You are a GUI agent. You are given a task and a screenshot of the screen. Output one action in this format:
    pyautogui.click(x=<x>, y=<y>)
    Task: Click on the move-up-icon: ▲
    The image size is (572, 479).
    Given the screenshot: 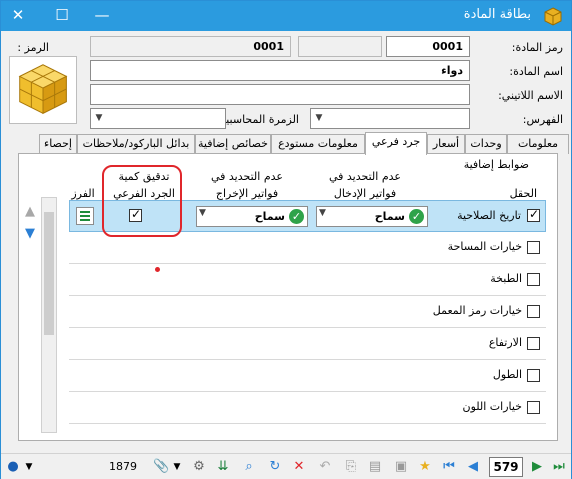 What is the action you would take?
    pyautogui.click(x=30, y=211)
    